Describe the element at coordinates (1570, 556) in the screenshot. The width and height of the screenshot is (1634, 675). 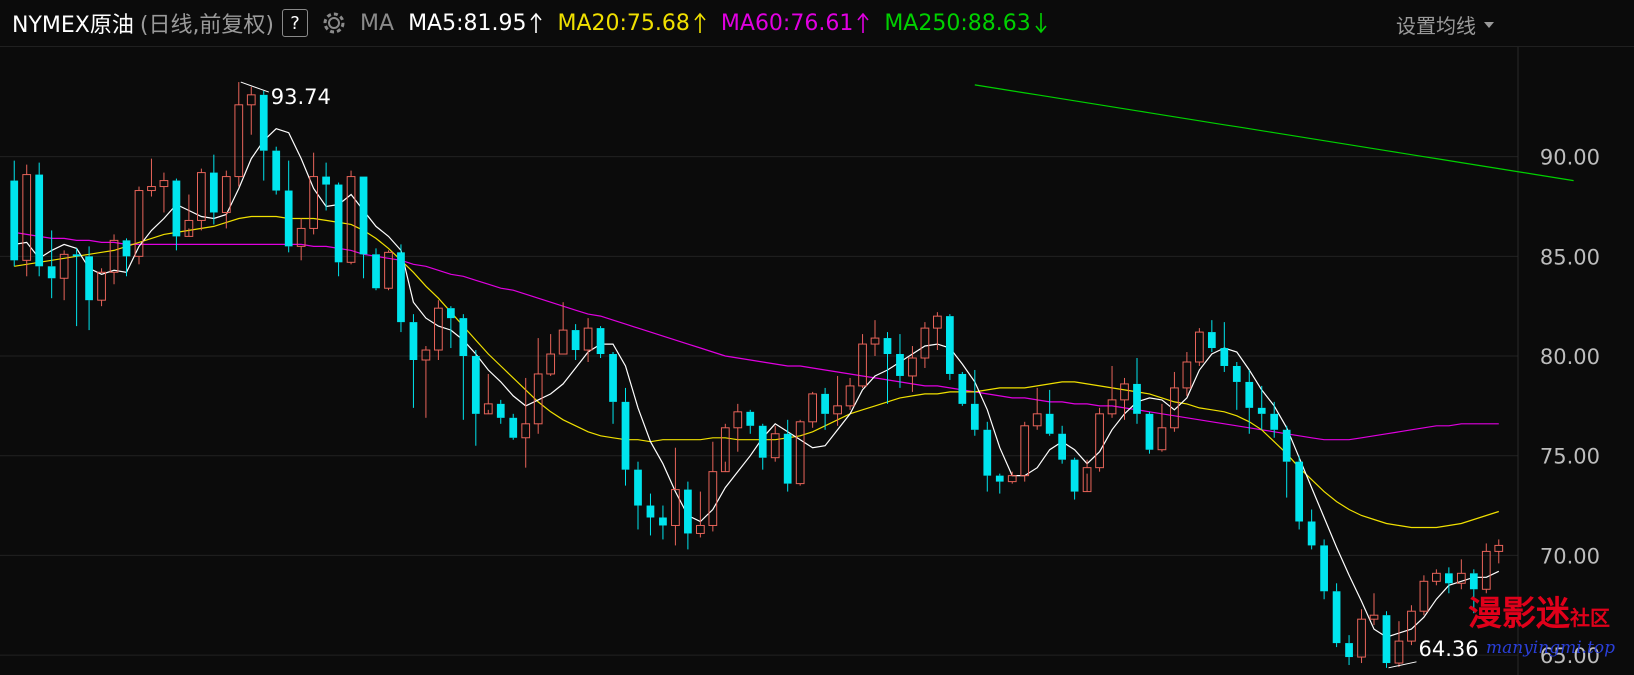
I see `y-tick-label: 70.00` at that location.